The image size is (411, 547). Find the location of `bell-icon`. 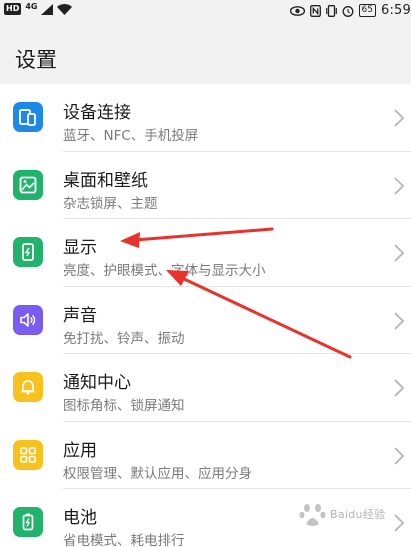

bell-icon is located at coordinates (28, 387).